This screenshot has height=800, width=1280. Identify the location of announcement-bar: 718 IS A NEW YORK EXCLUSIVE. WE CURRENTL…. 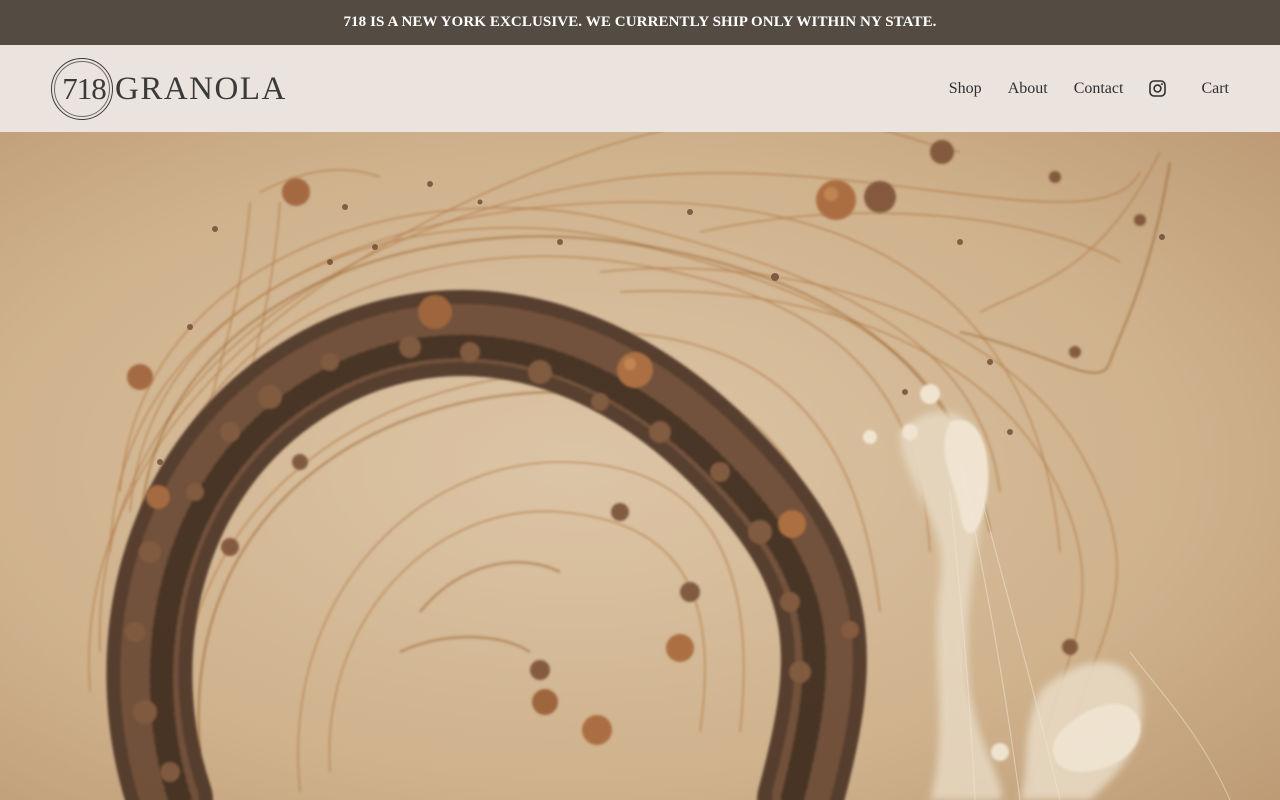
(640, 22).